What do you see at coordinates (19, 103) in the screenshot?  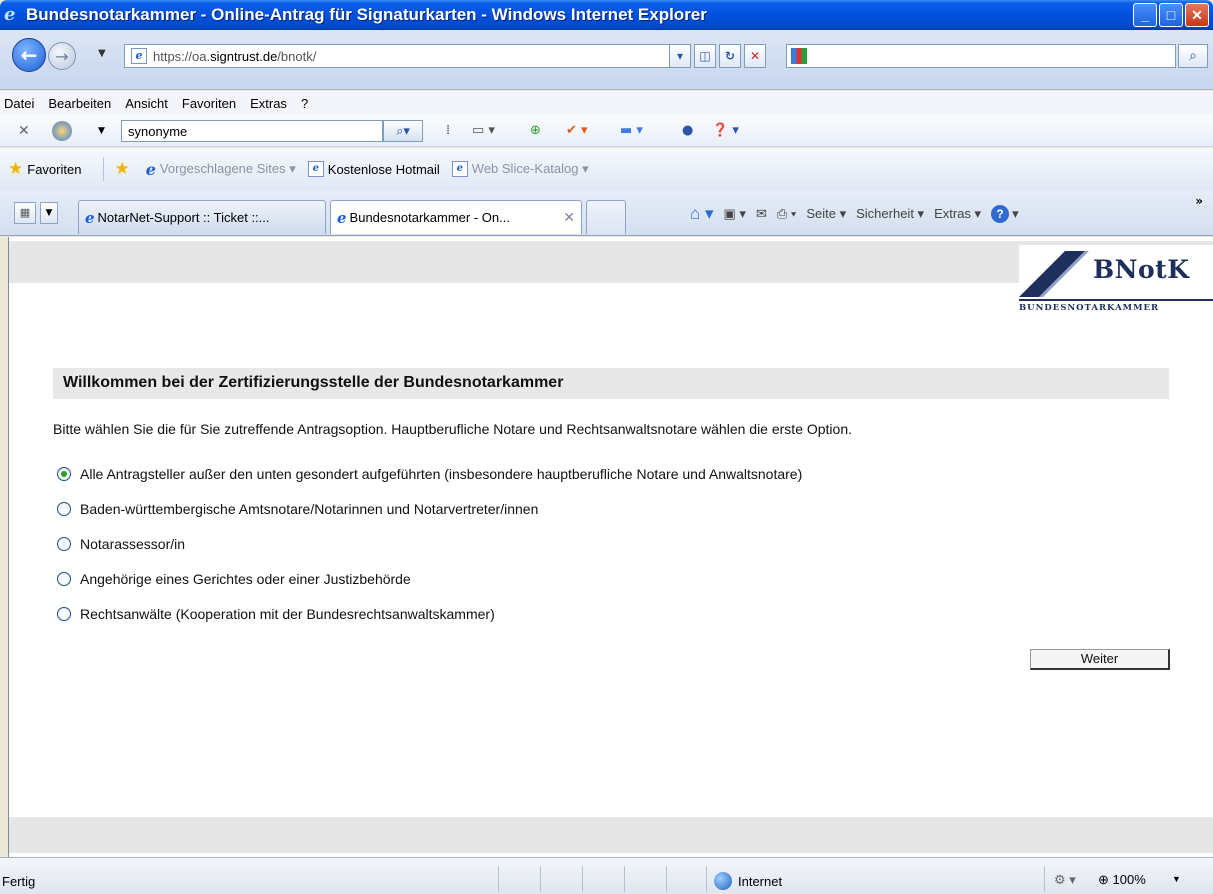 I see `menu-datei: Datei` at bounding box center [19, 103].